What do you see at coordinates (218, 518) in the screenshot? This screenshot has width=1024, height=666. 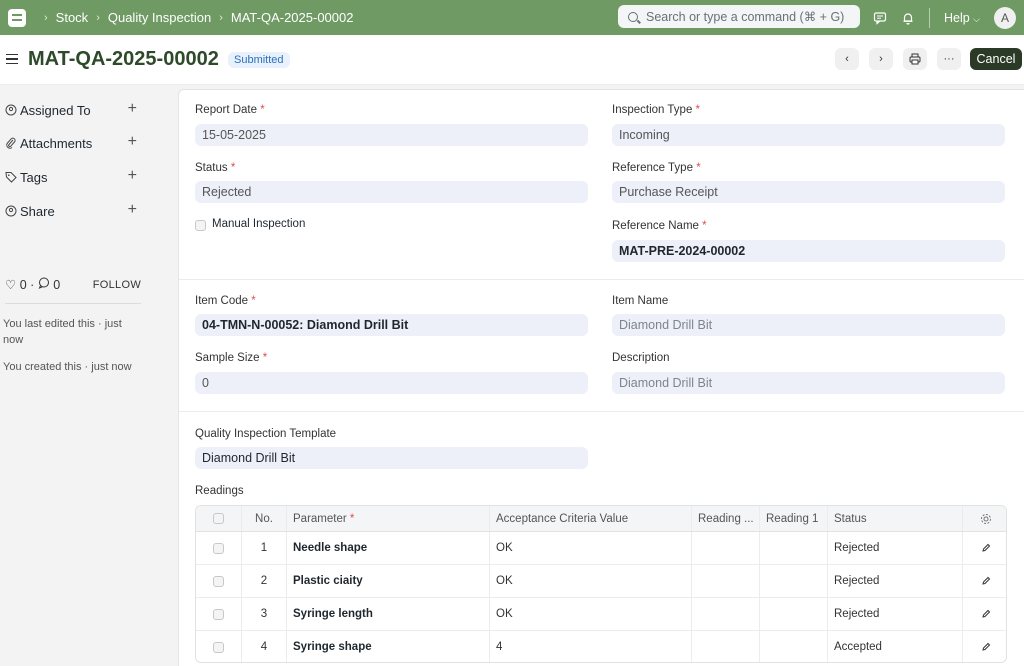 I see `select-all-checkbox` at bounding box center [218, 518].